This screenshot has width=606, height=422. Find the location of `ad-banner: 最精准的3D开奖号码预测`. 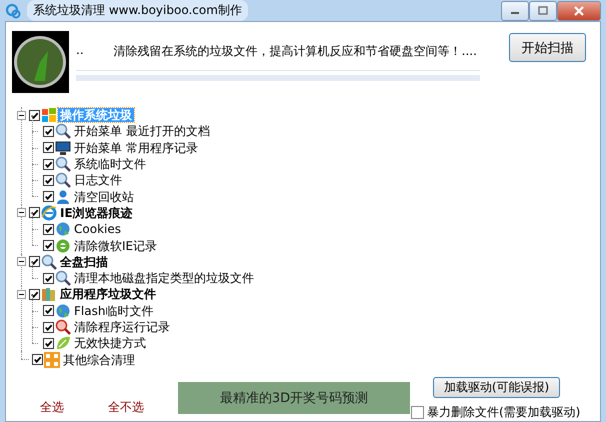

ad-banner: 最精准的3D开奖号码预测 is located at coordinates (294, 398).